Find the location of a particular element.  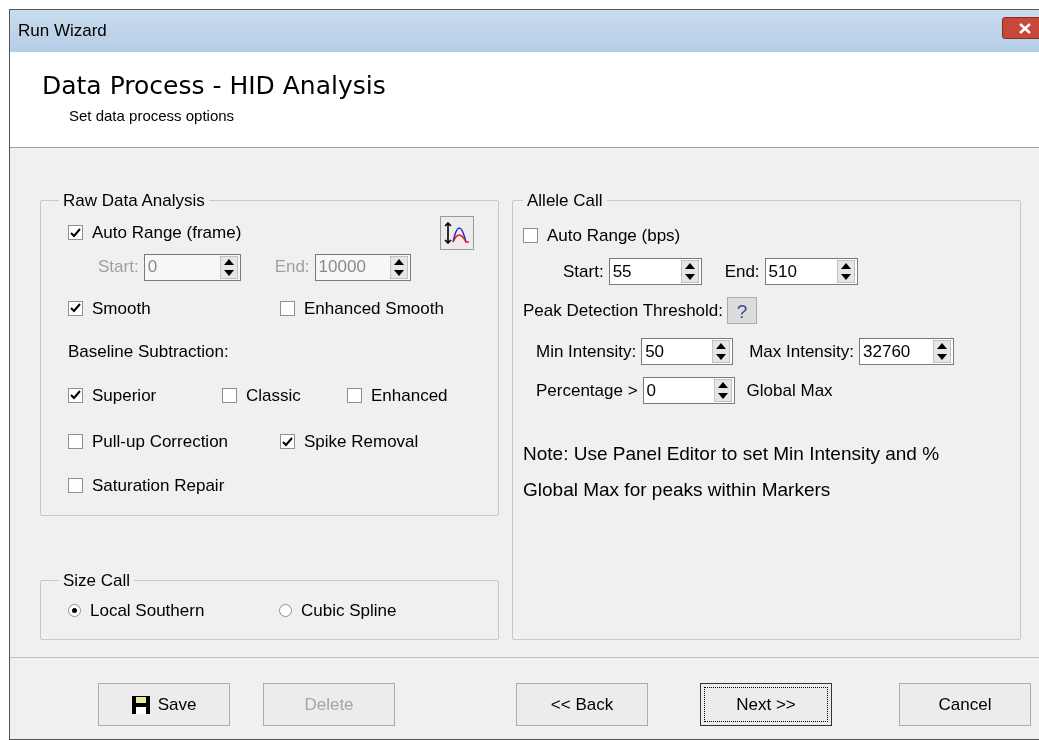

checkbox: Smooth is located at coordinates (174, 308).